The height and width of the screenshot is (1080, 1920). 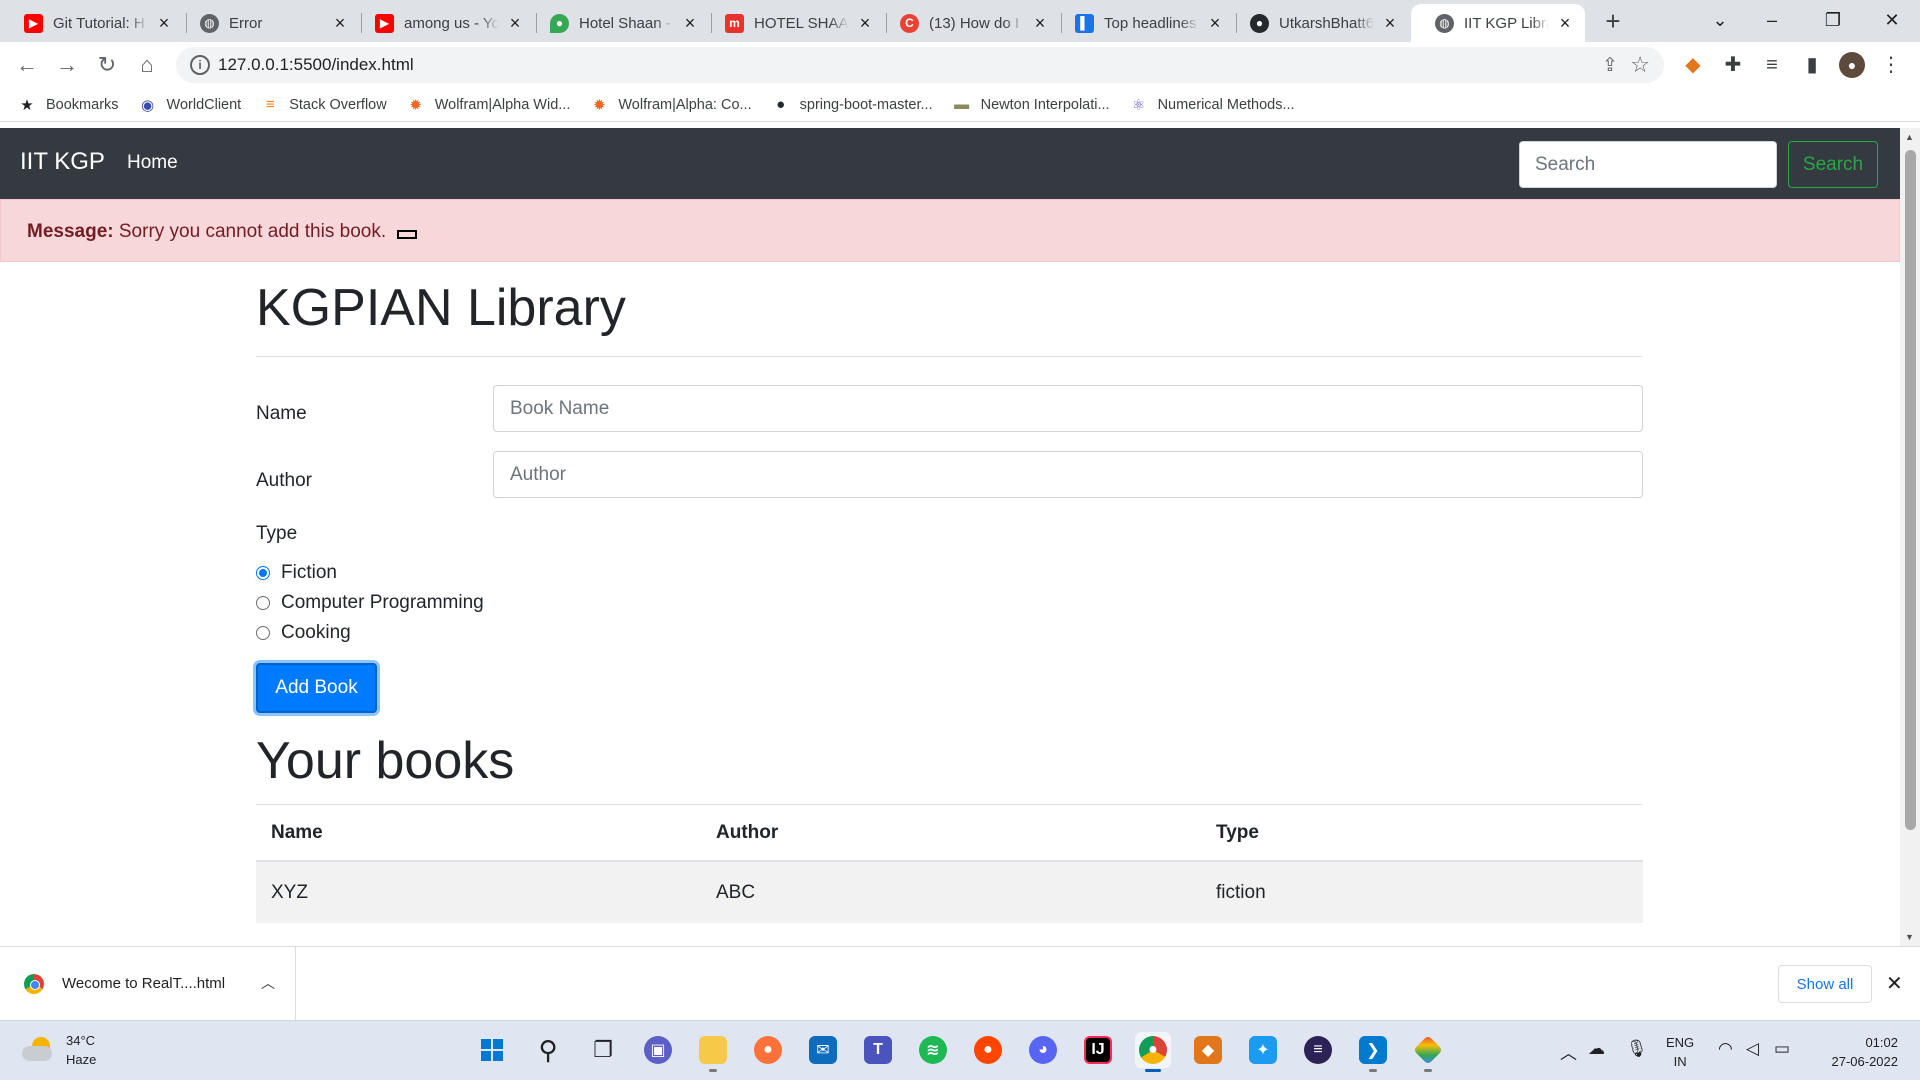 What do you see at coordinates (1825, 984) in the screenshot?
I see `show-all-button: Show all` at bounding box center [1825, 984].